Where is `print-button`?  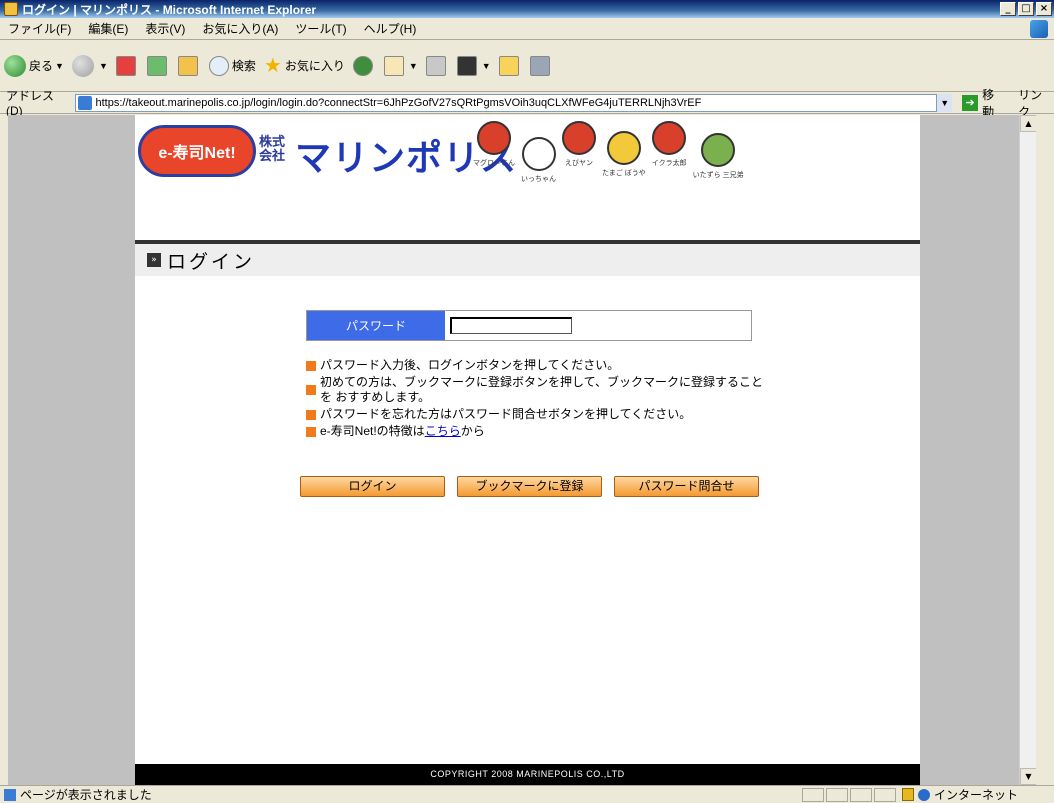
print-button is located at coordinates (437, 65).